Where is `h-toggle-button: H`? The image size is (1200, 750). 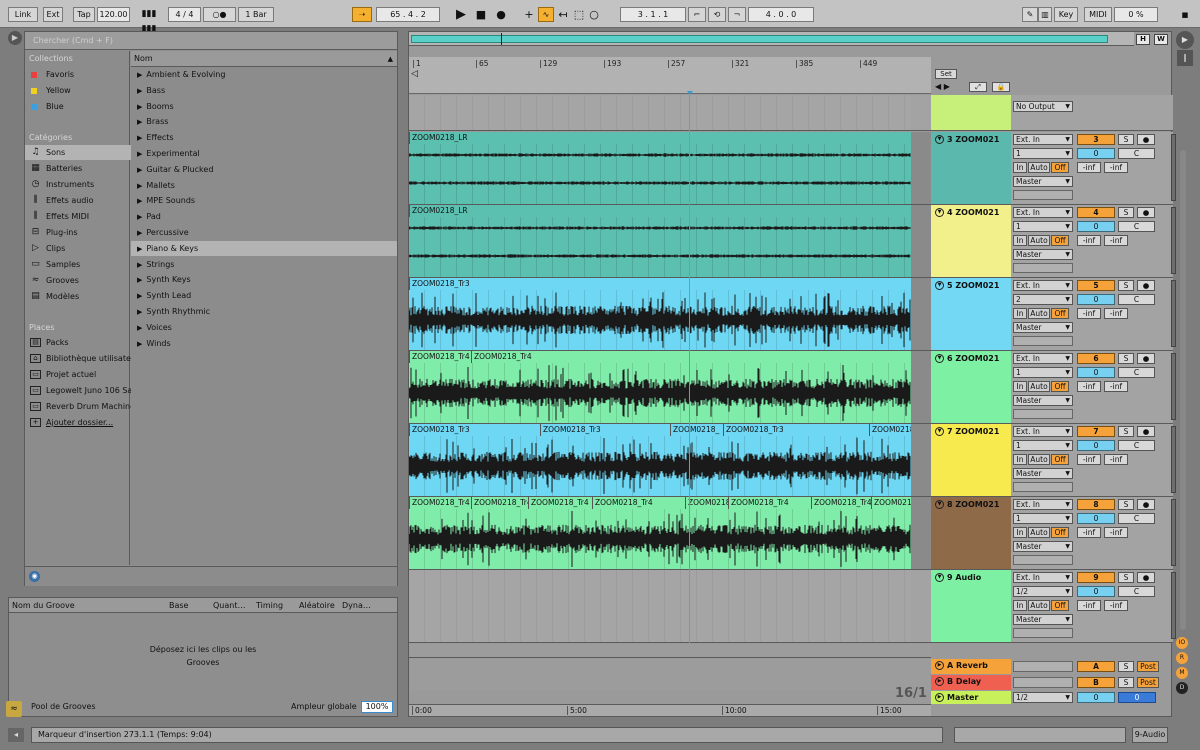
h-toggle-button: H is located at coordinates (1143, 39).